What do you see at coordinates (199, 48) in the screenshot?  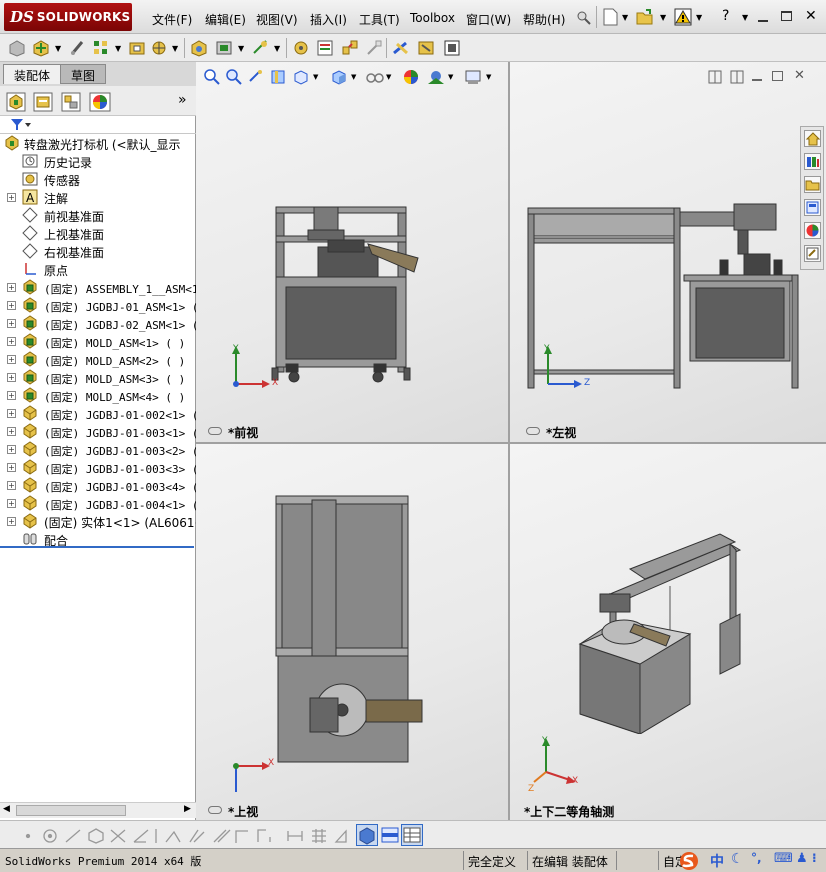 I see `show-hidden-components-icon` at bounding box center [199, 48].